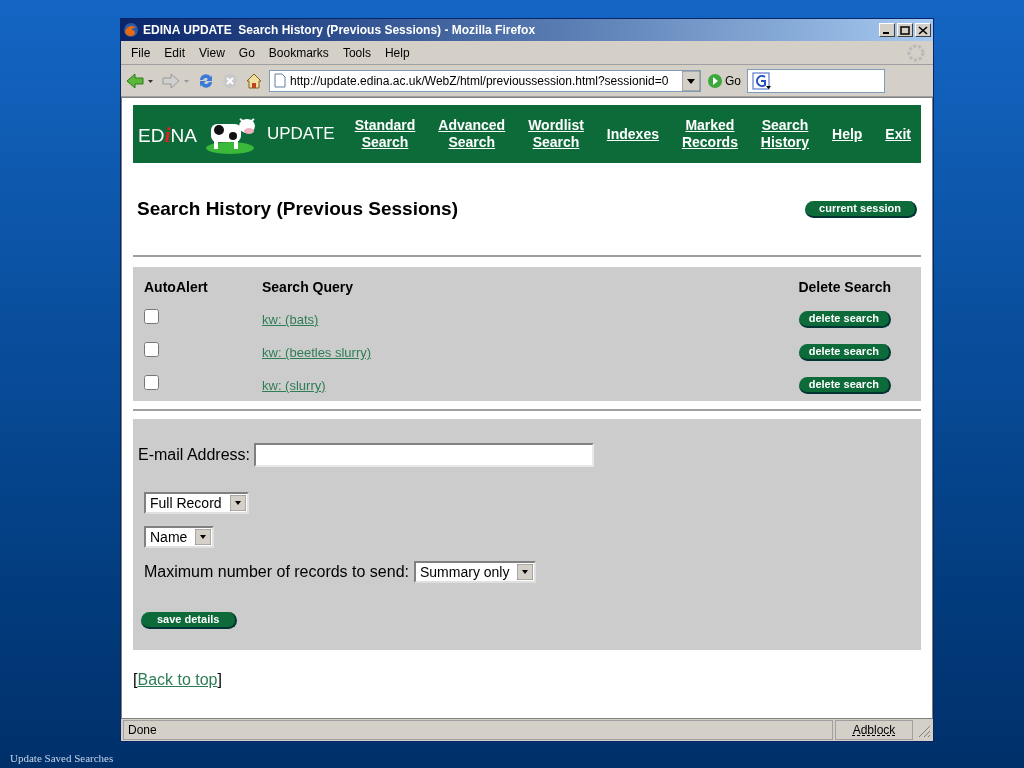  What do you see at coordinates (196, 503) in the screenshot?
I see `format-select: Full Record` at bounding box center [196, 503].